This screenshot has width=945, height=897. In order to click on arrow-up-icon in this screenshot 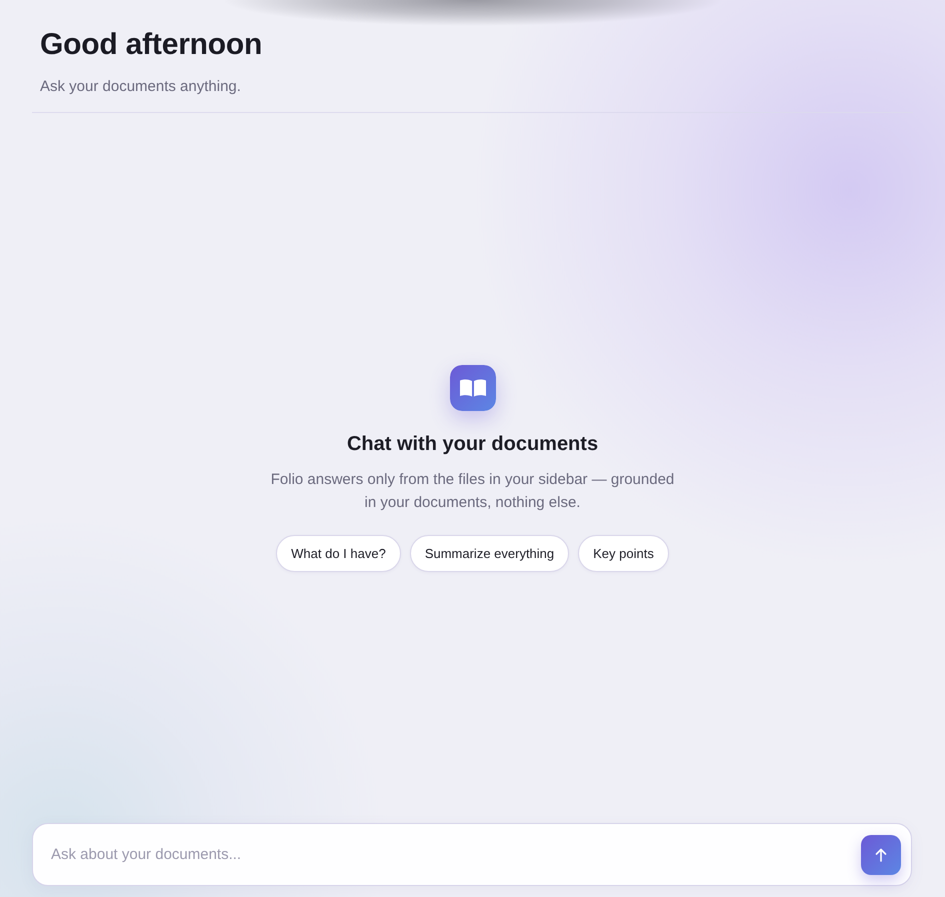, I will do `click(881, 855)`.